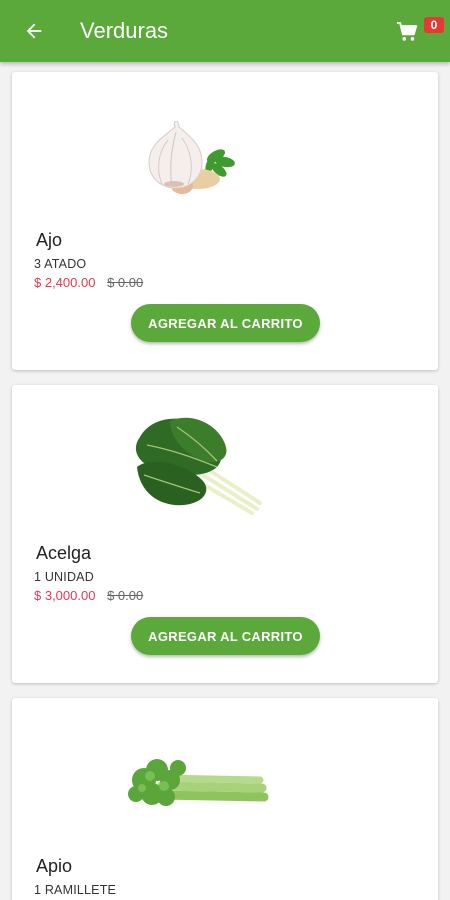 The width and height of the screenshot is (450, 900). Describe the element at coordinates (64, 553) in the screenshot. I see `product-name: Acelga` at that location.